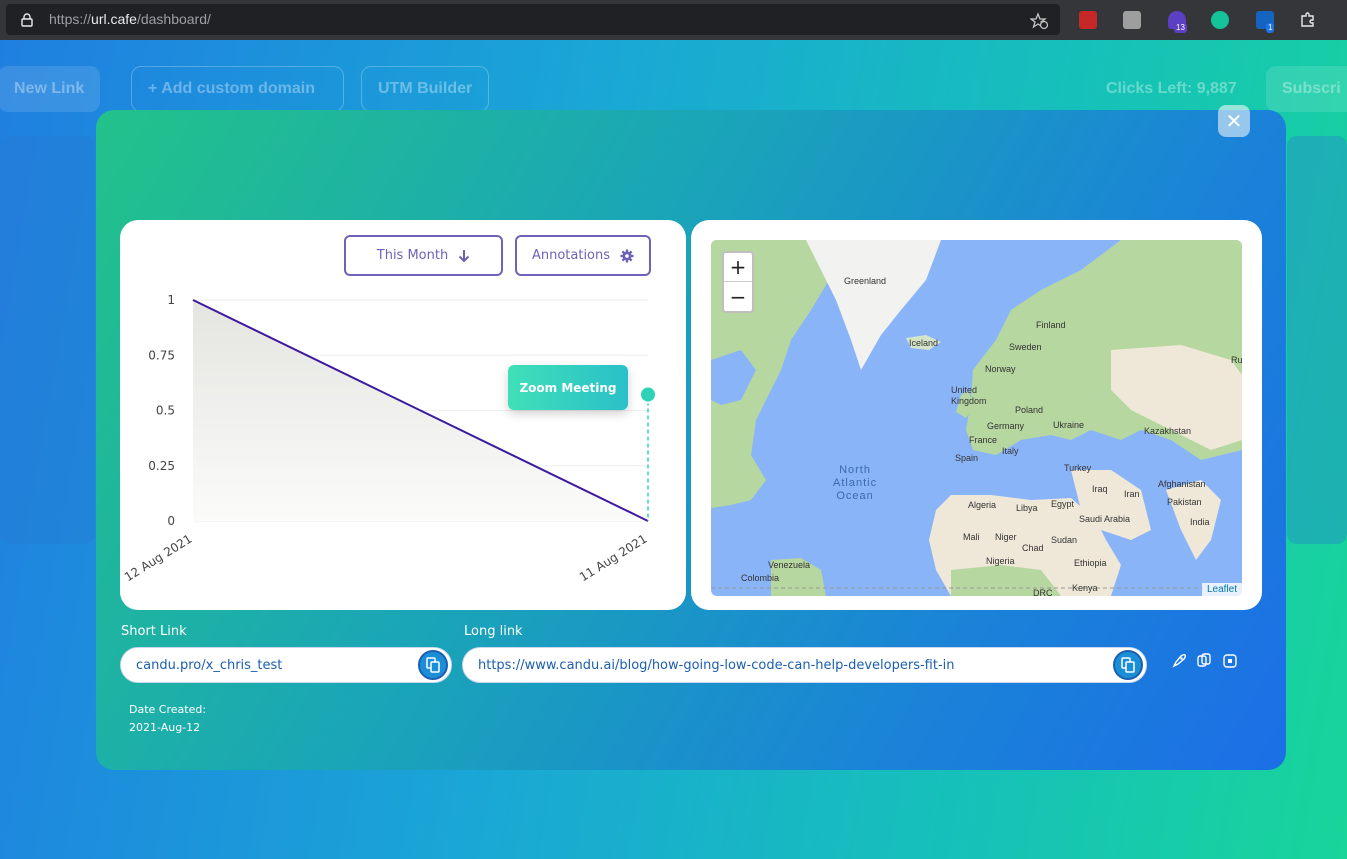  What do you see at coordinates (50, 89) in the screenshot?
I see `new-link-button: New Link` at bounding box center [50, 89].